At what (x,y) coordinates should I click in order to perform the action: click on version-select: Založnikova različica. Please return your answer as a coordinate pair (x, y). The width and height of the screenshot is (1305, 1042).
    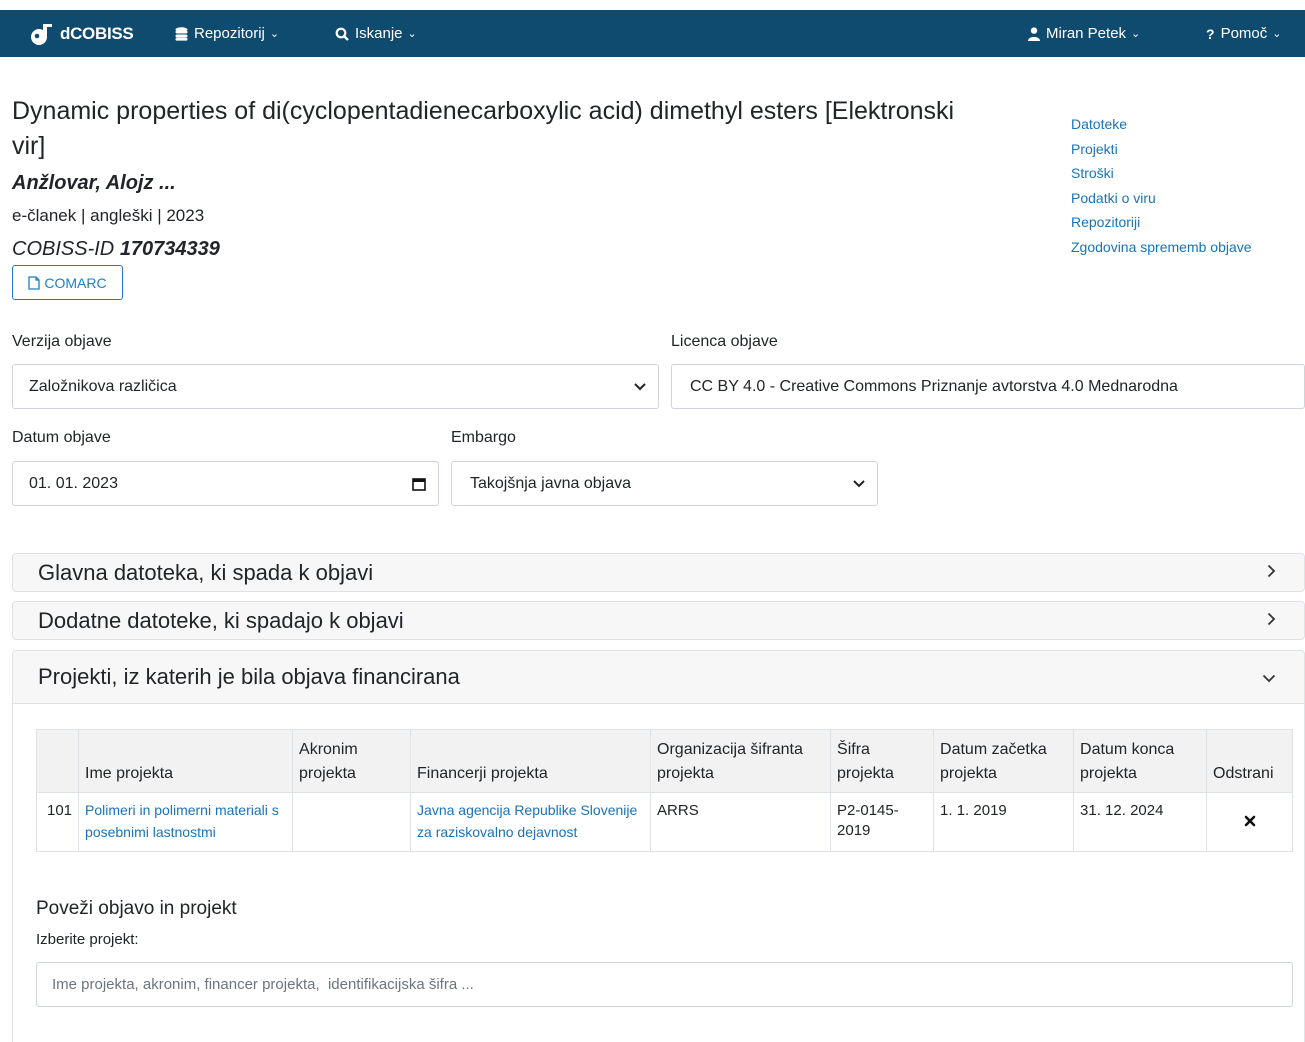
    Looking at the image, I should click on (335, 386).